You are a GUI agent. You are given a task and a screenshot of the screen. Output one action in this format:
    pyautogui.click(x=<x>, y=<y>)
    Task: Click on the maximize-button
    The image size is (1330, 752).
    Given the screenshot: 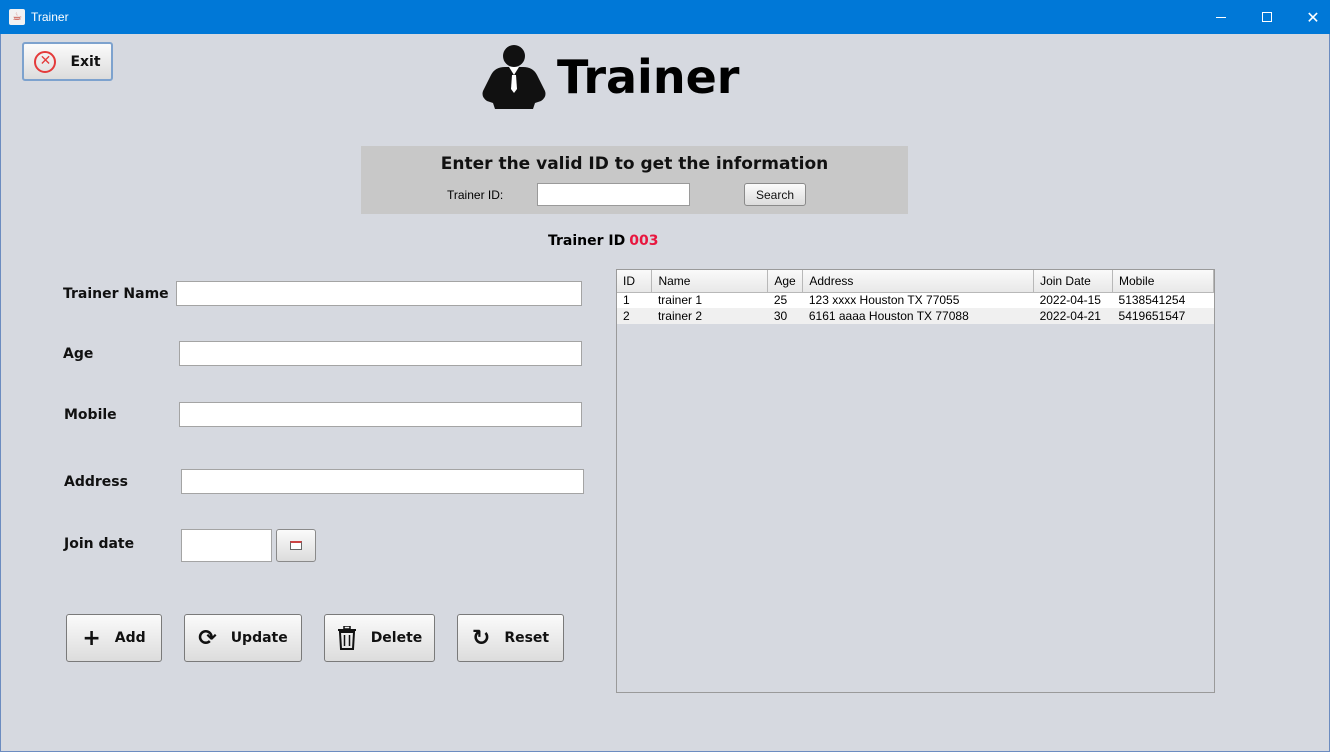 What is the action you would take?
    pyautogui.click(x=1267, y=17)
    